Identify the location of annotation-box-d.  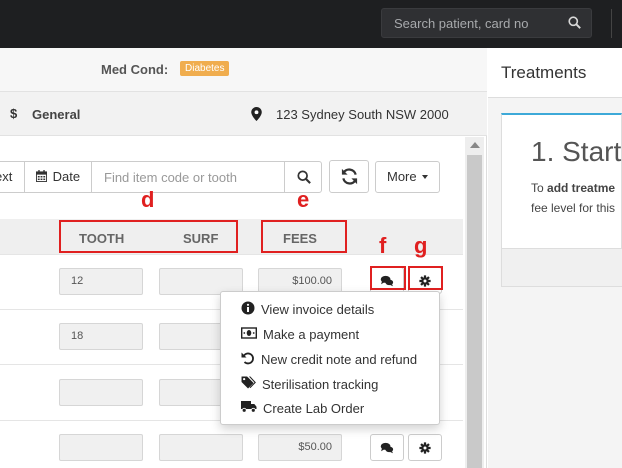
(148, 236).